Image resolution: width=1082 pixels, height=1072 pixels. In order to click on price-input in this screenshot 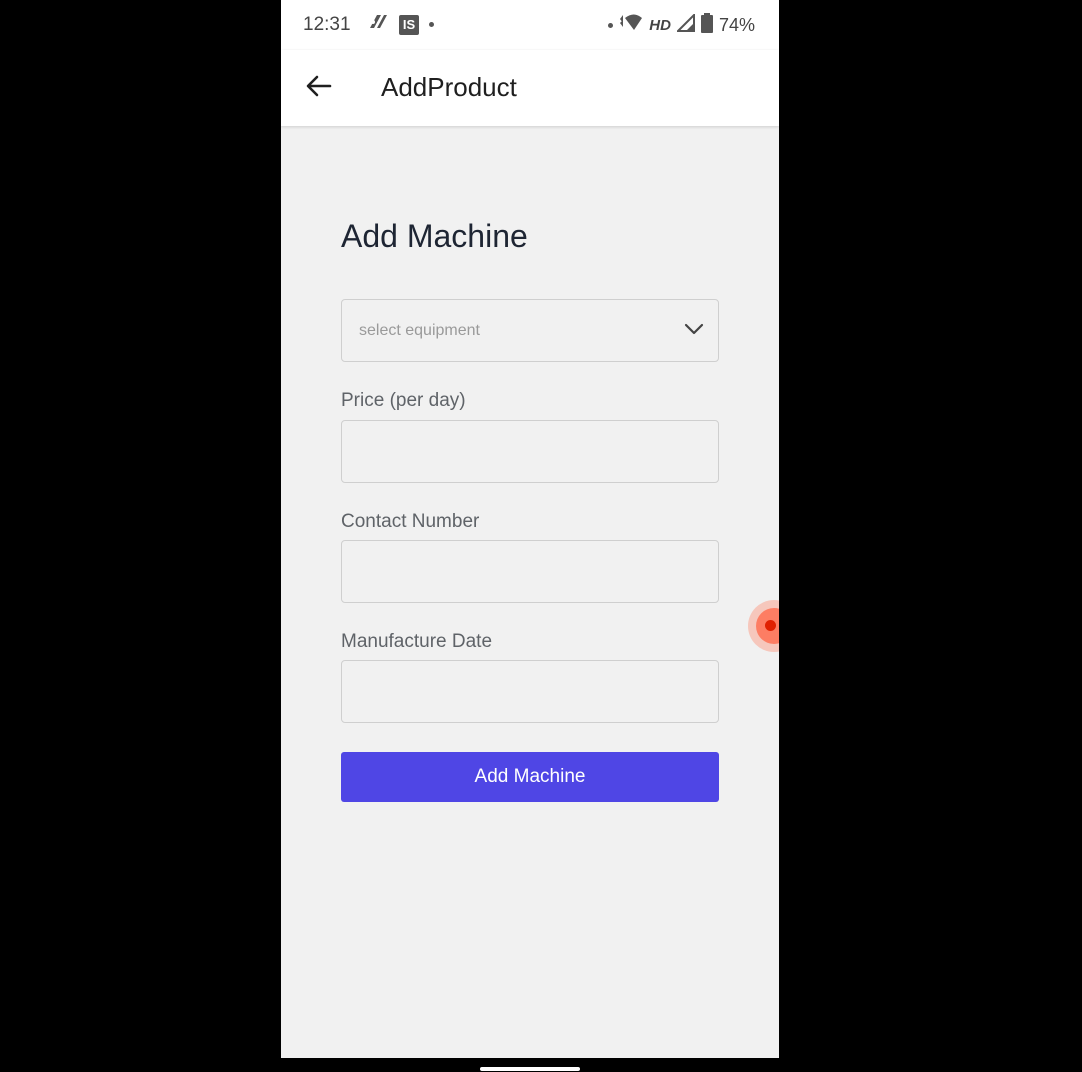, I will do `click(530, 451)`.